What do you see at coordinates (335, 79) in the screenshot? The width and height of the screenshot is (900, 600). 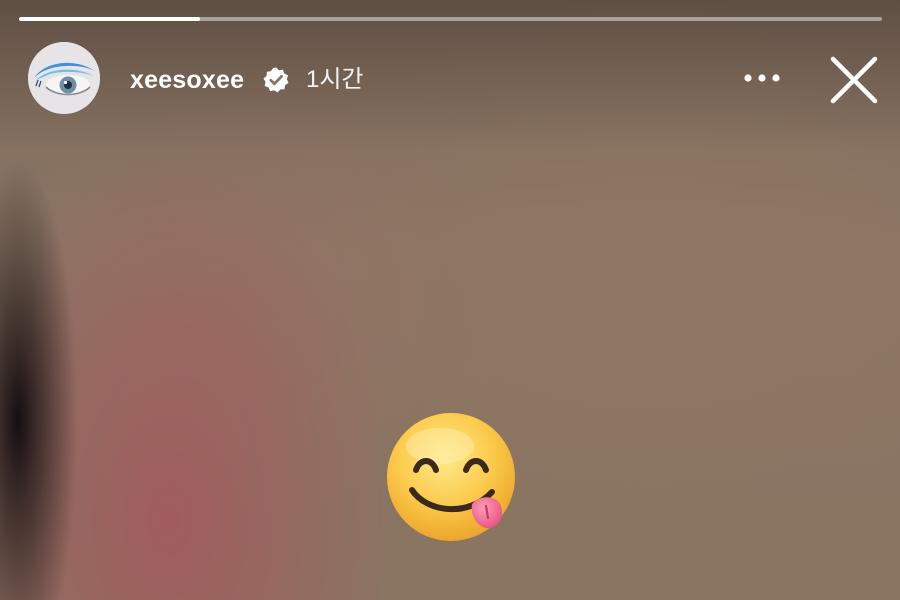 I see `story-timestamp: 1시간` at bounding box center [335, 79].